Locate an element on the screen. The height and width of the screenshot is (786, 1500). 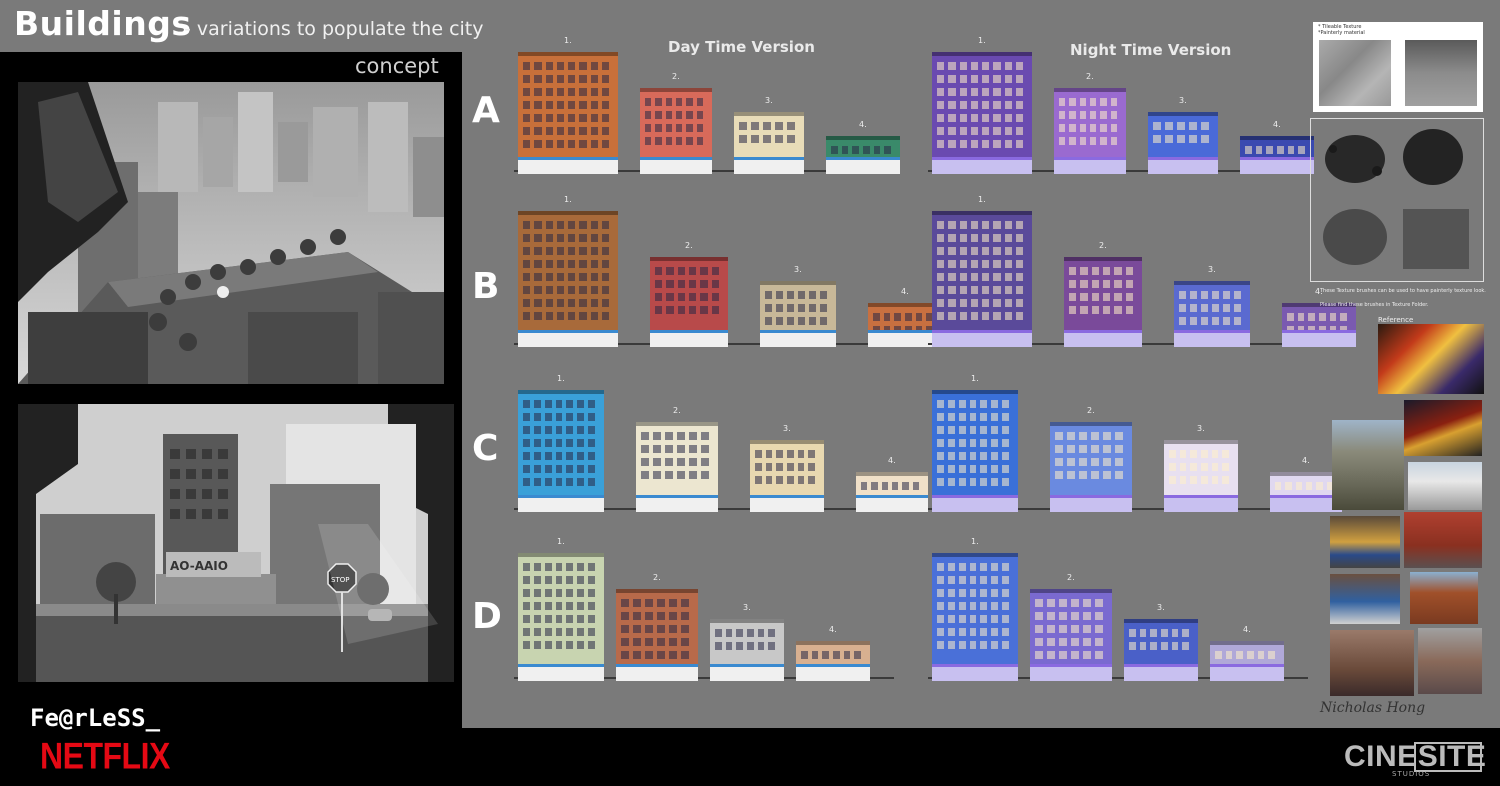
building-number-night-d1: 1. is located at coordinates (975, 541).